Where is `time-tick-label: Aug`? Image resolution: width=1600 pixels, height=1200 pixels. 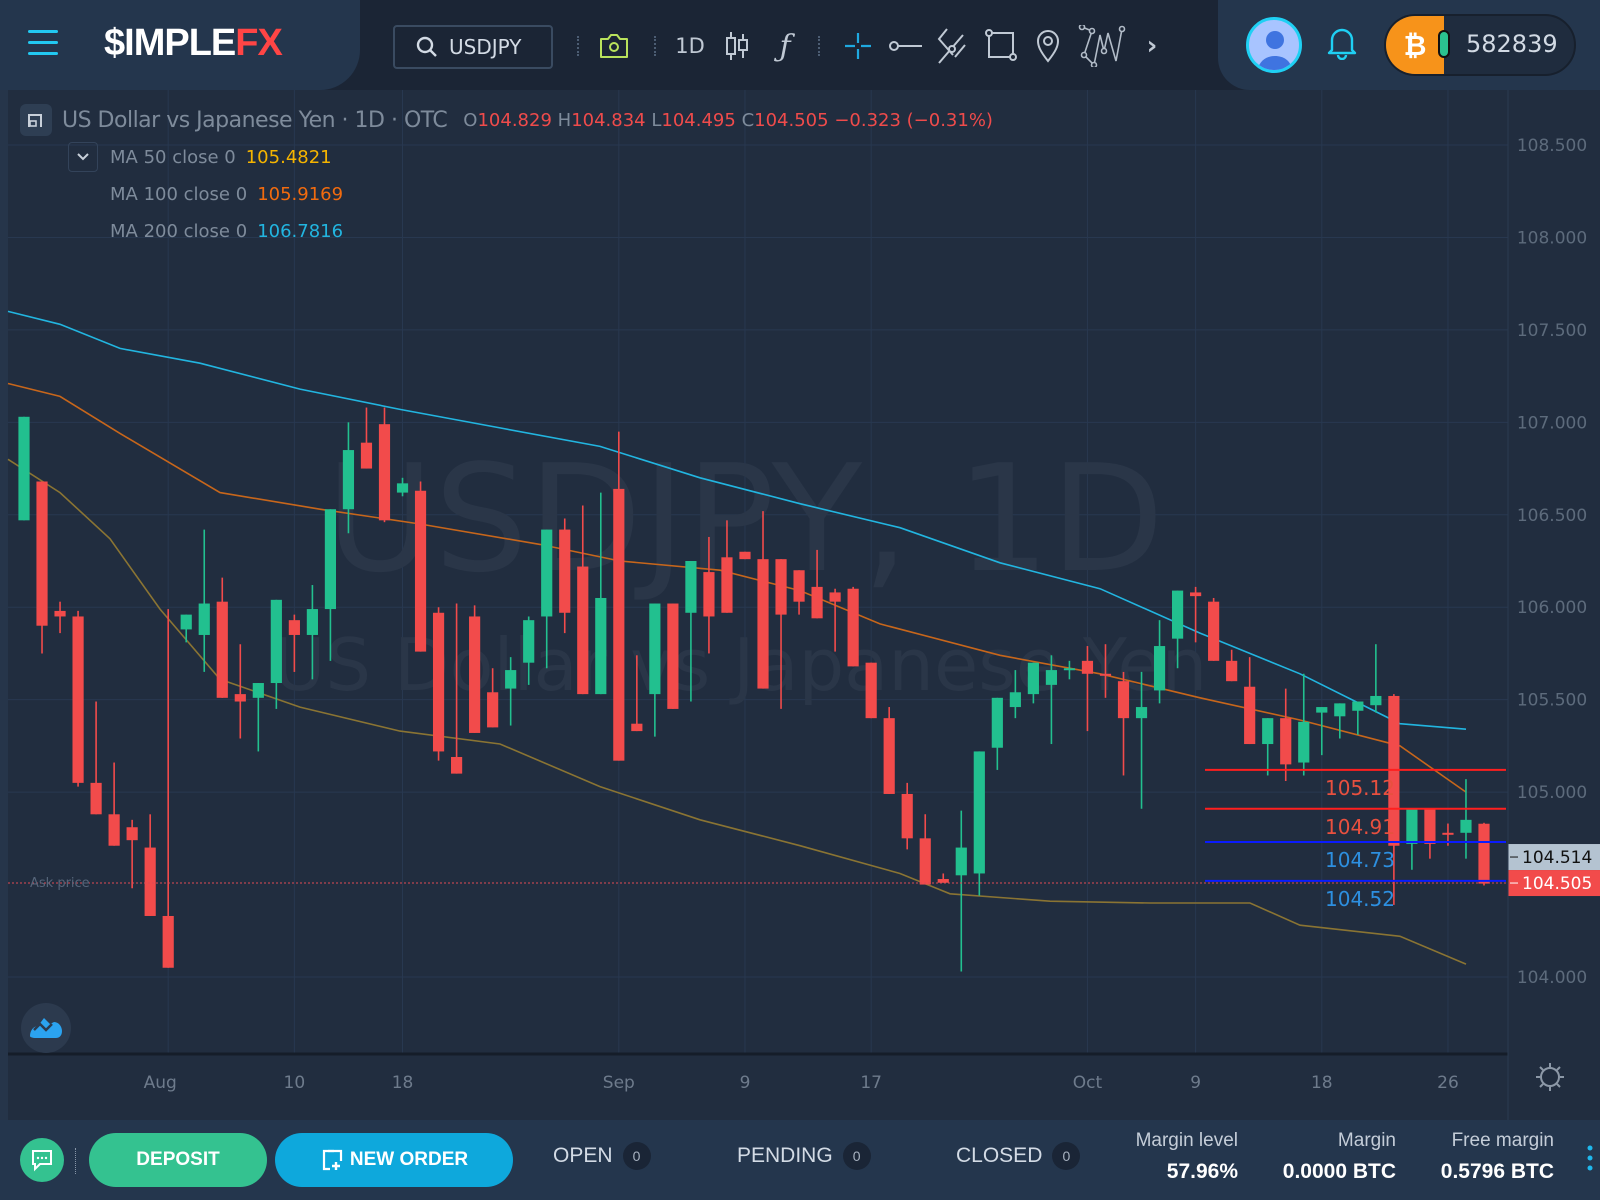
time-tick-label: Aug is located at coordinates (160, 1083).